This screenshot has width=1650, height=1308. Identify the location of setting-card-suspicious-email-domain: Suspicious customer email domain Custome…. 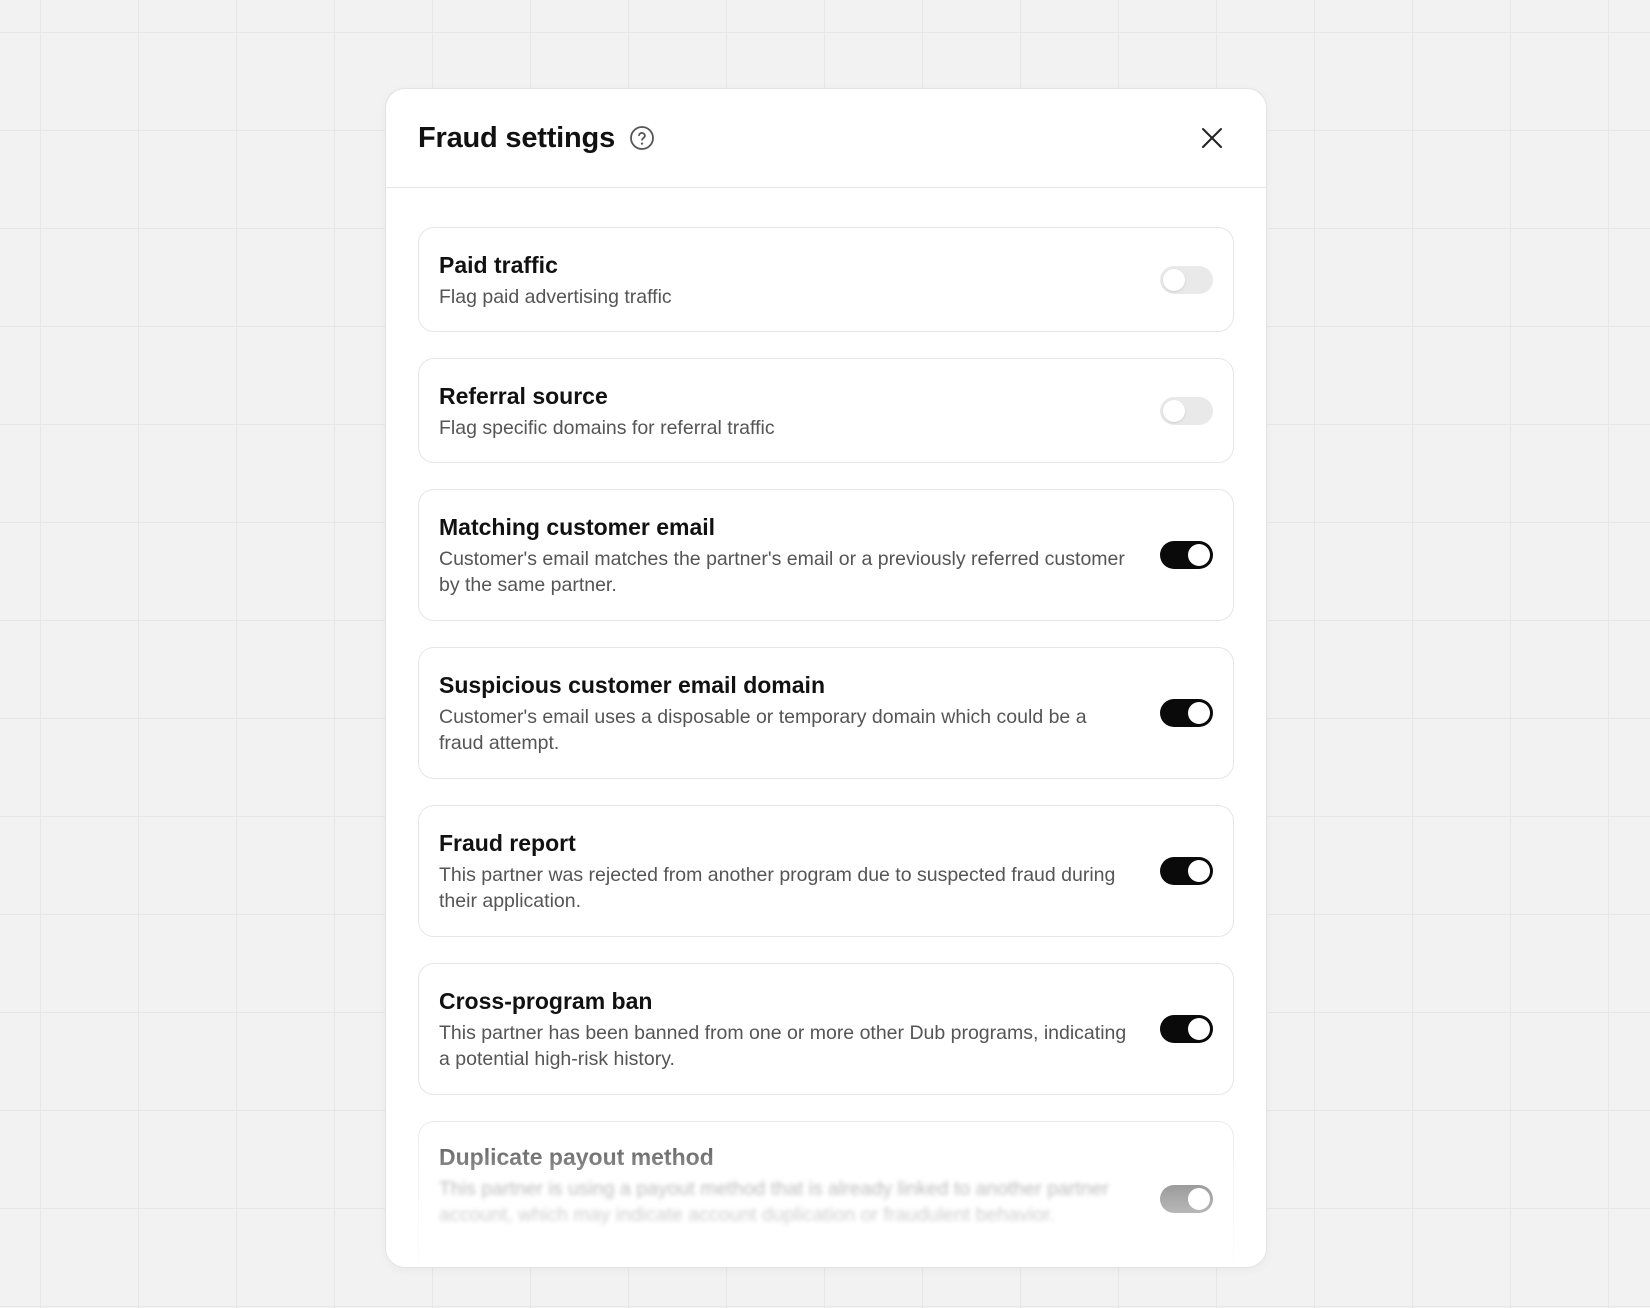
(826, 713).